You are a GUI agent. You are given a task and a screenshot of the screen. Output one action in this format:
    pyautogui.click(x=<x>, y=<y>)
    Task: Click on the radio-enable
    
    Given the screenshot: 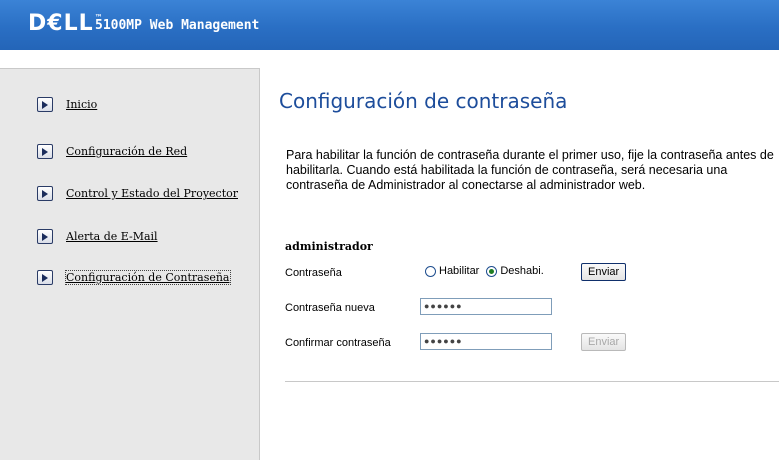 What is the action you would take?
    pyautogui.click(x=430, y=271)
    